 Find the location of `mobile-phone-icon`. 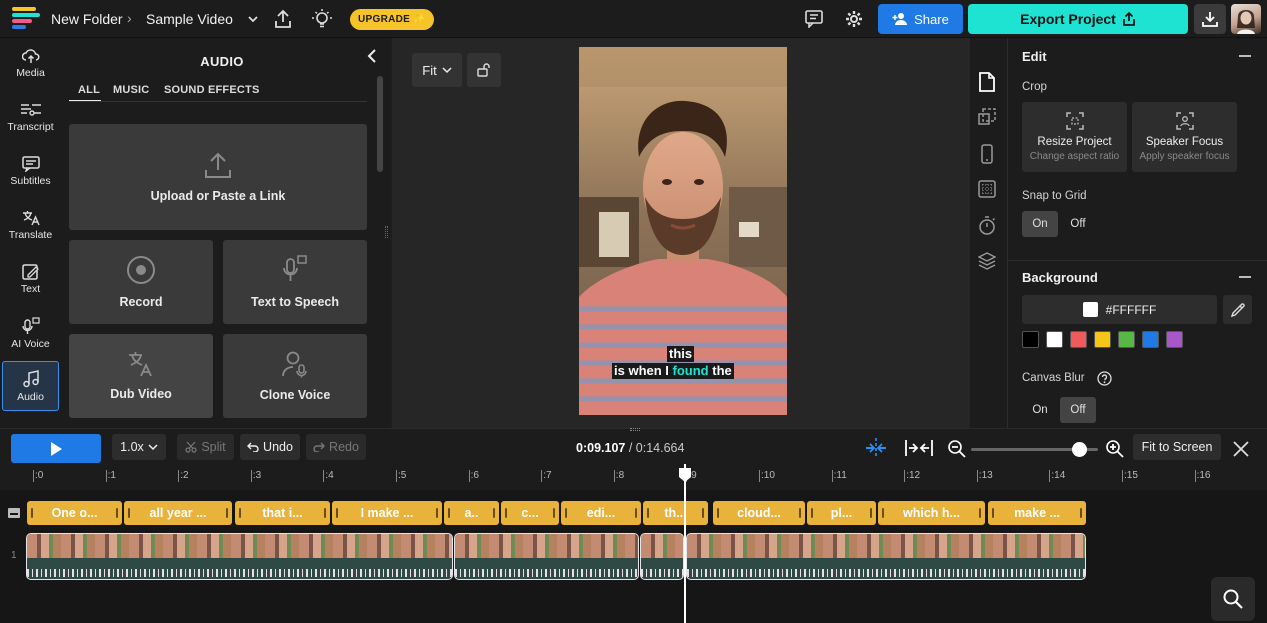

mobile-phone-icon is located at coordinates (988, 154).